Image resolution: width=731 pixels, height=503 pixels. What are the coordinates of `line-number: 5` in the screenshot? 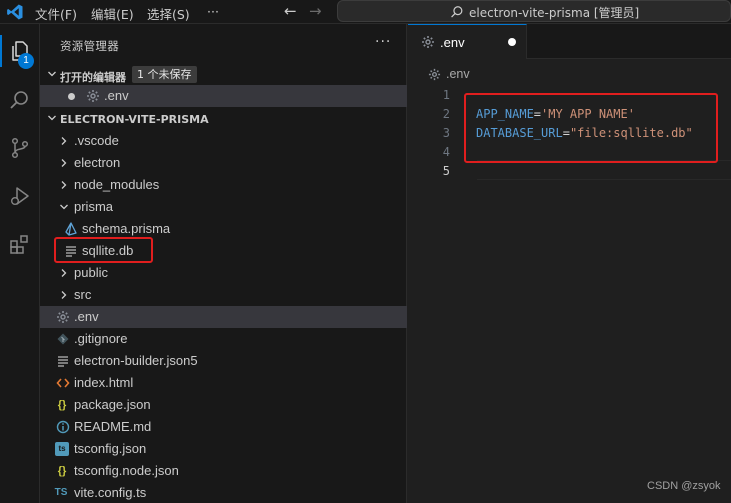 It's located at (446, 171).